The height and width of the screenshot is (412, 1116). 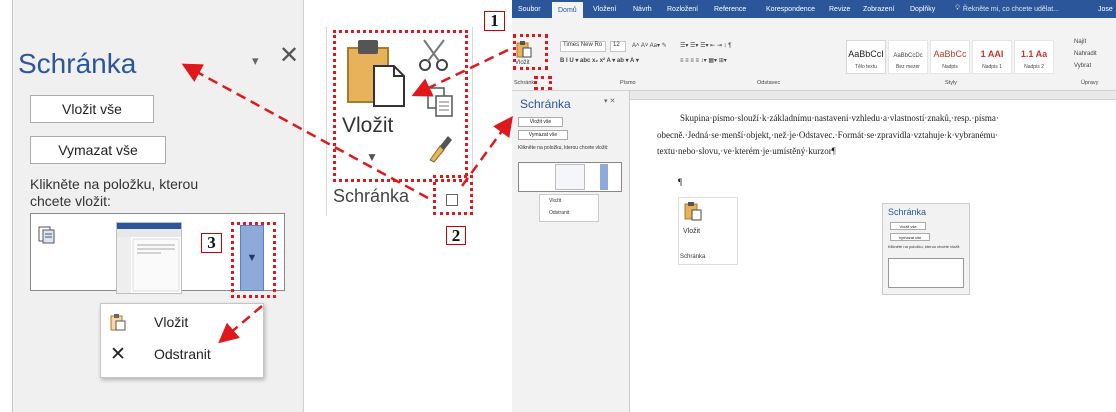 What do you see at coordinates (460, 72) in the screenshot?
I see `arrow-1-to-paste` at bounding box center [460, 72].